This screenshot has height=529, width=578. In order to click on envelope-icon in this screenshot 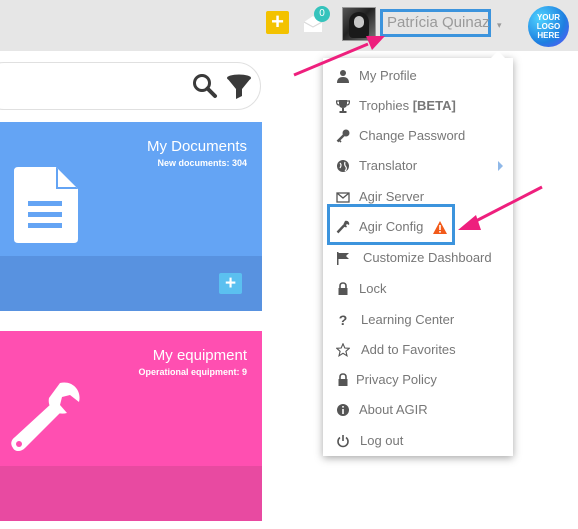, I will do `click(343, 197)`.